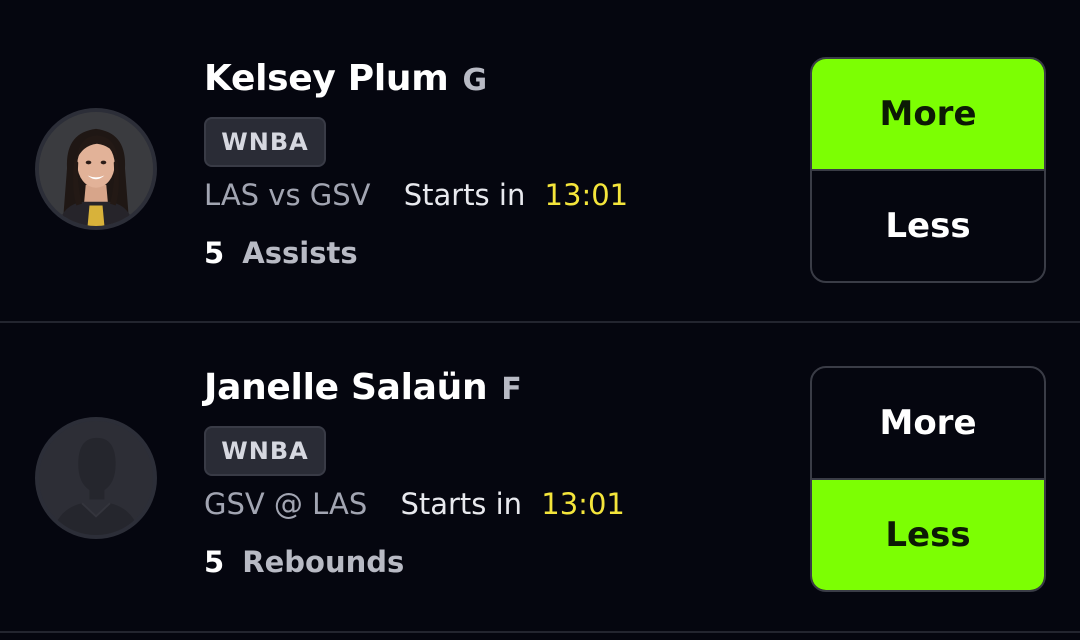 The image size is (1080, 640). I want to click on matchup: GSV @ LAS, so click(286, 504).